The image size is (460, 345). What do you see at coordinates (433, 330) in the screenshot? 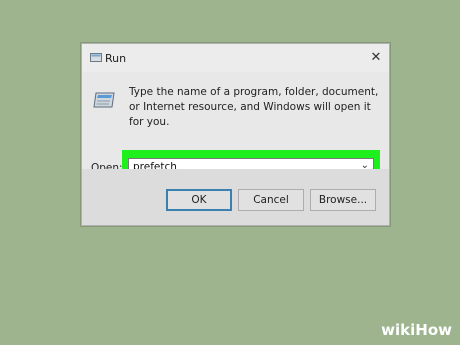
I see `watermark-how: How` at bounding box center [433, 330].